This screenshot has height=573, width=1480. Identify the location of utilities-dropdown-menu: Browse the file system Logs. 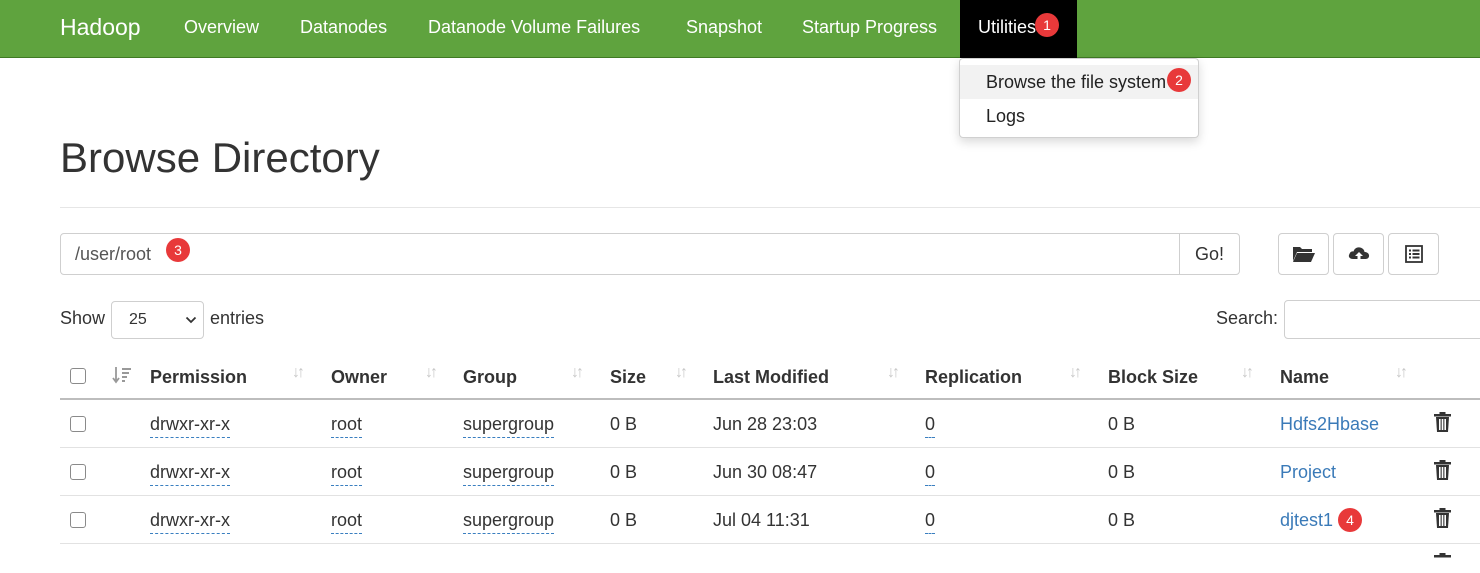
(1079, 98).